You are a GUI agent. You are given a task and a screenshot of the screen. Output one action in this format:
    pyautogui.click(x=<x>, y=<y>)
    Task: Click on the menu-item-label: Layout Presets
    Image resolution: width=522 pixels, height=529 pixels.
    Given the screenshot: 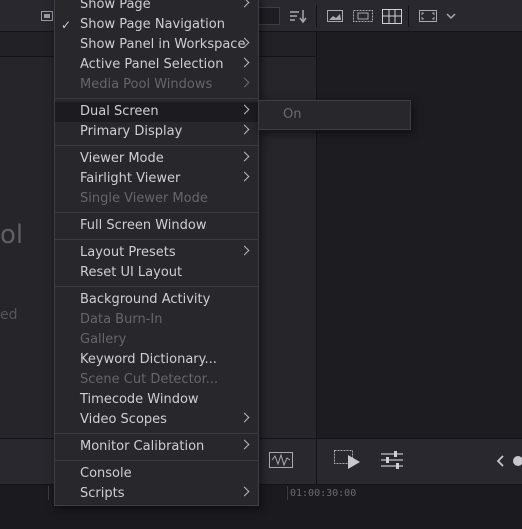 What is the action you would take?
    pyautogui.click(x=128, y=252)
    